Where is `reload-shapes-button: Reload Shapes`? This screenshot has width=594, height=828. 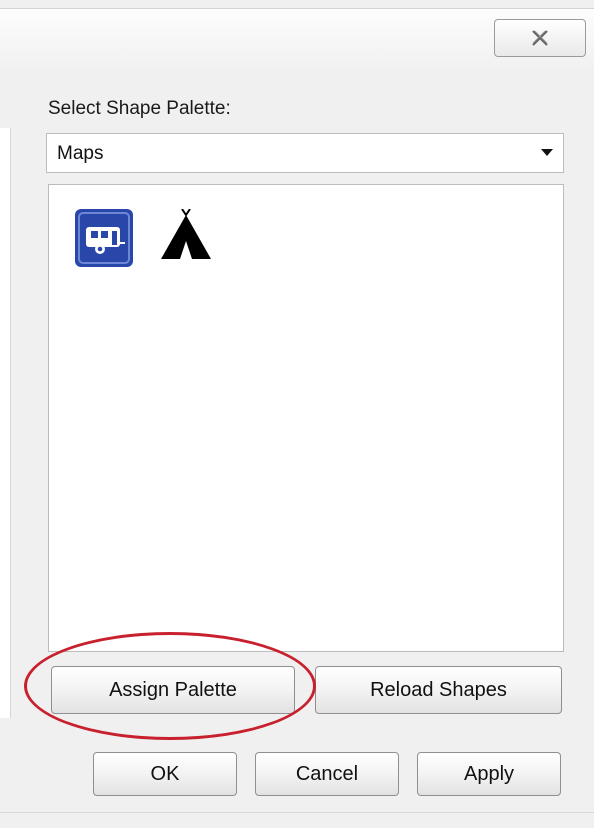
reload-shapes-button: Reload Shapes is located at coordinates (438, 690).